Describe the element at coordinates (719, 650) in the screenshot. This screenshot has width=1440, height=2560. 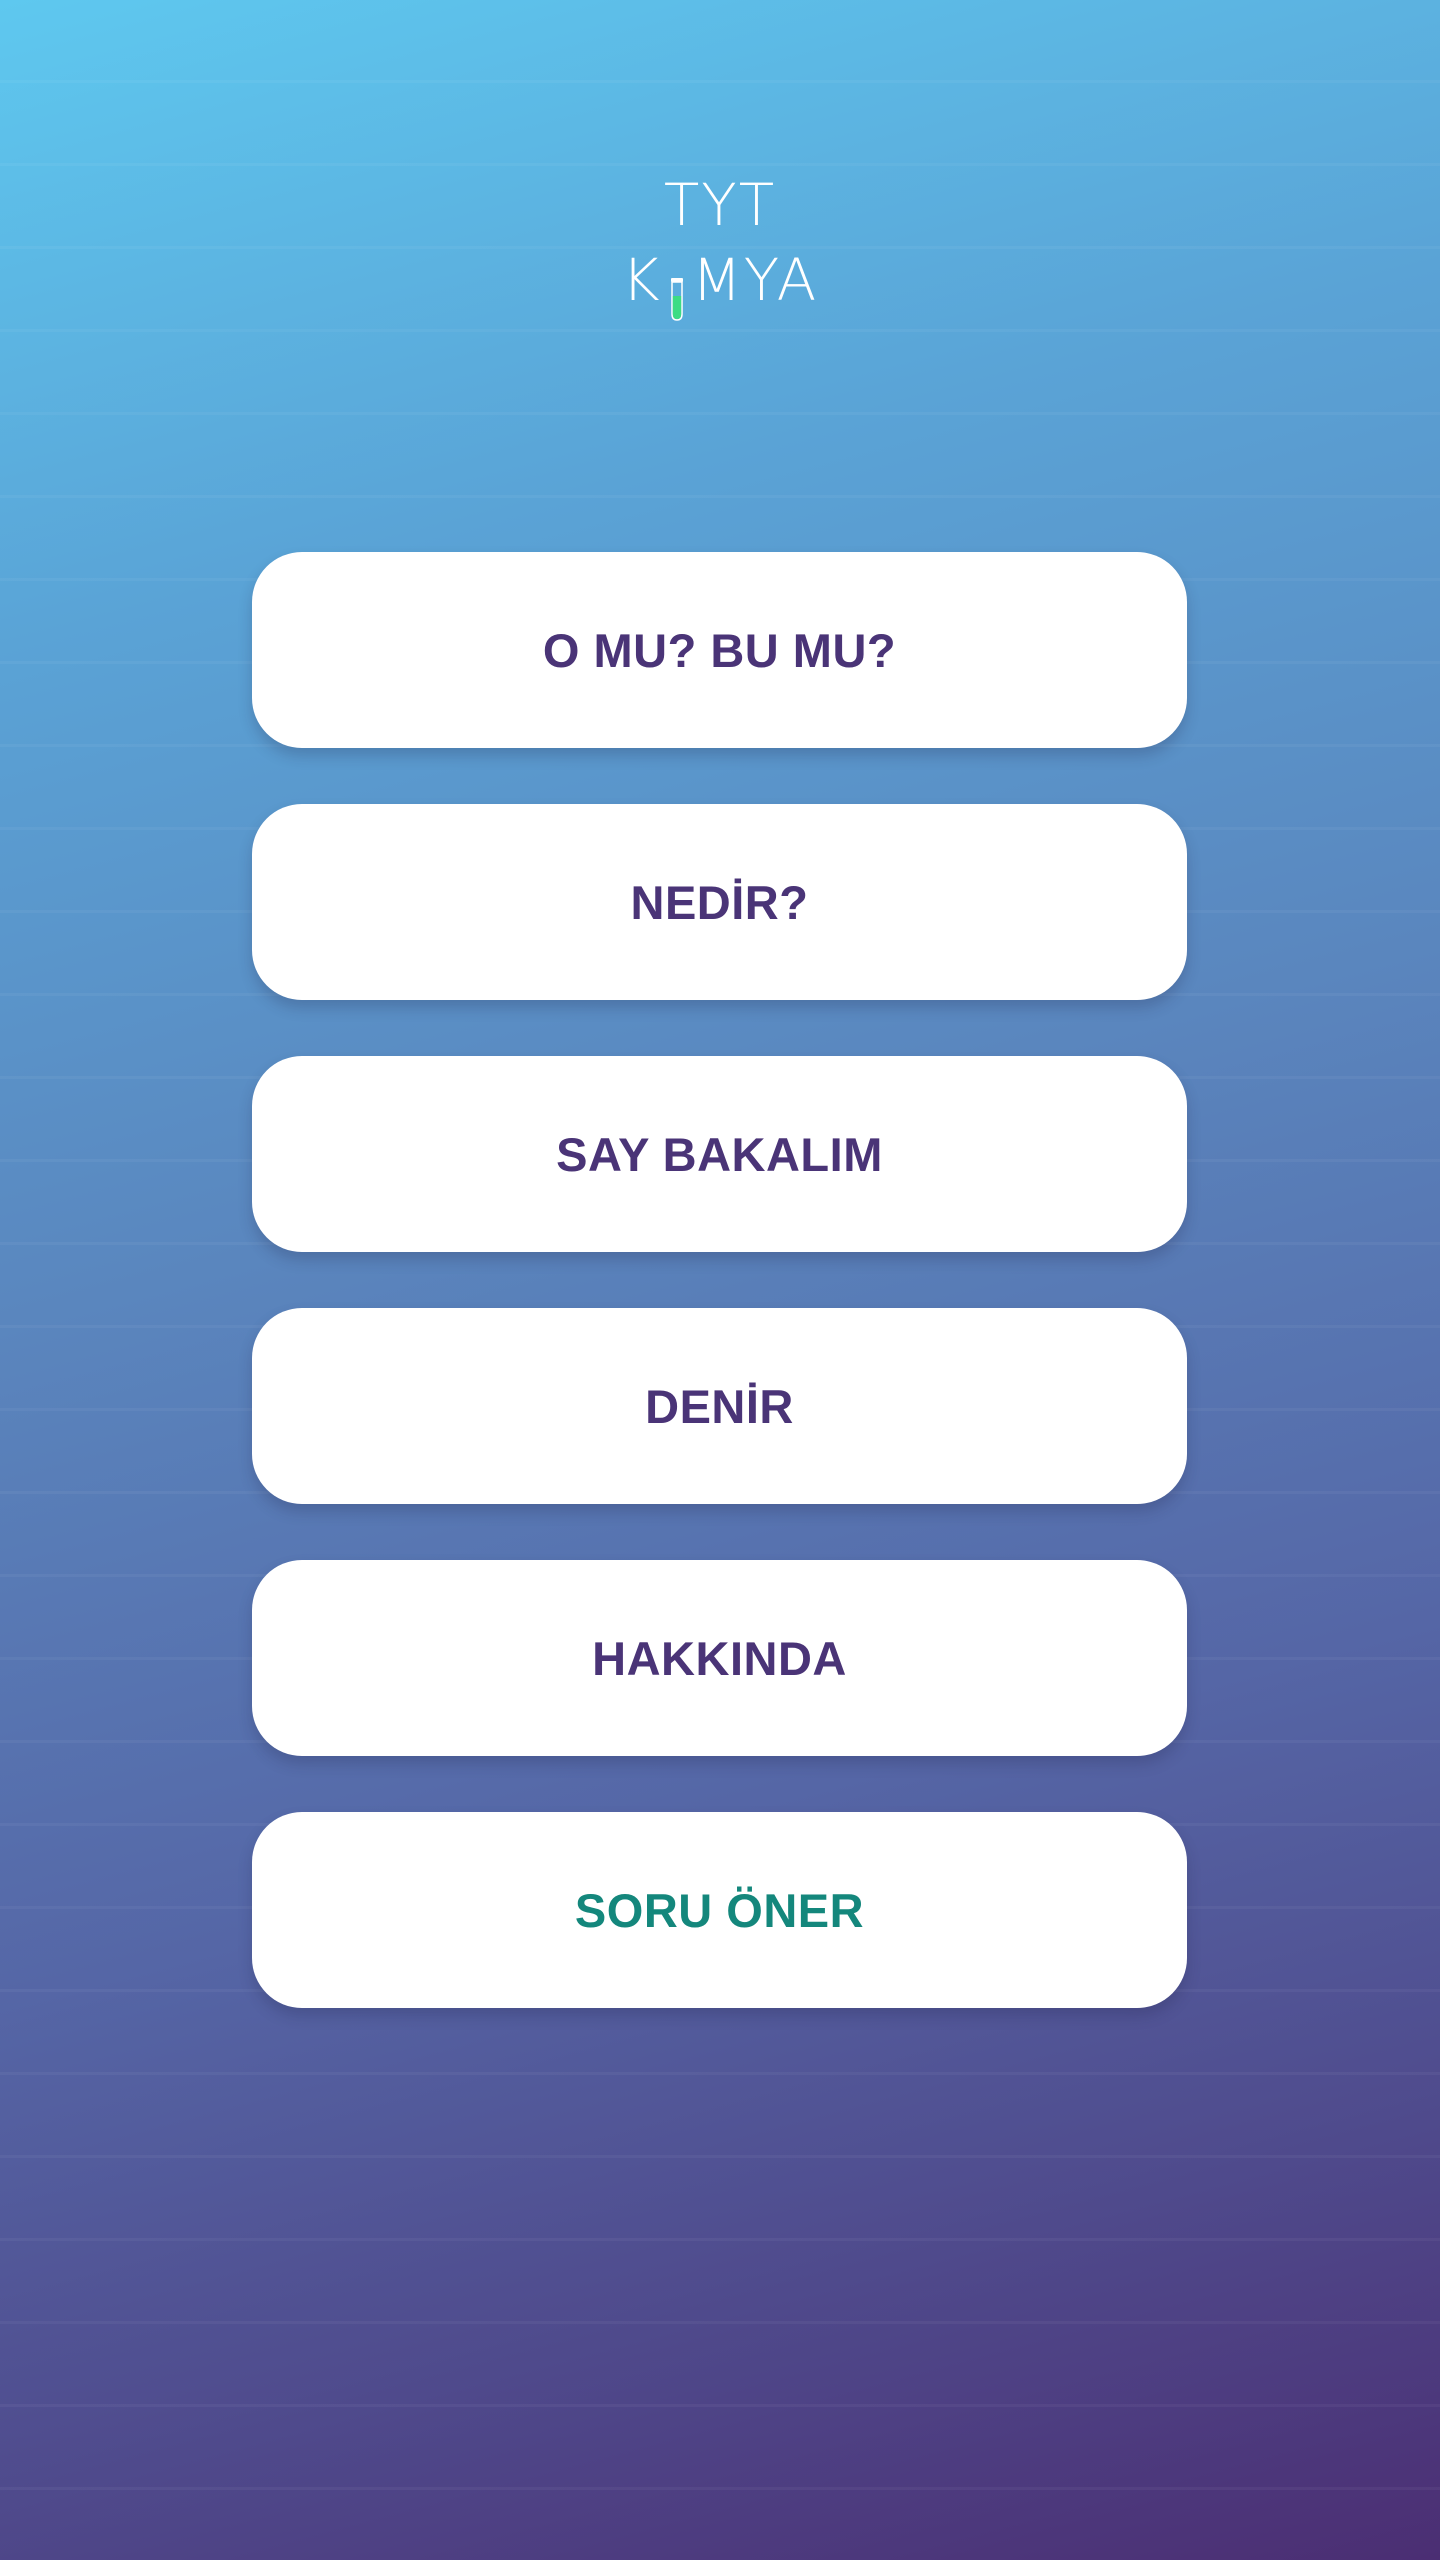
I see `o-mu-bu-mu-button: O MU? BU MU?` at that location.